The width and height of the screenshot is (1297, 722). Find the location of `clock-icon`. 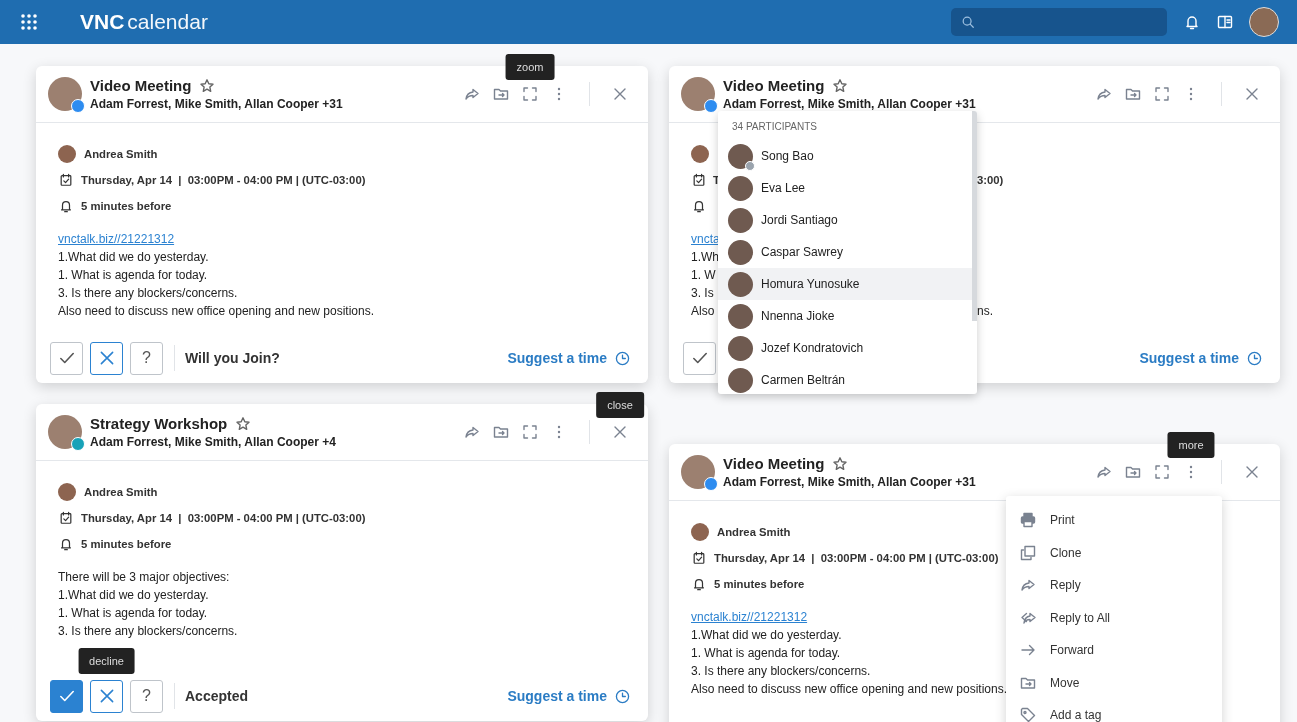

clock-icon is located at coordinates (622, 696).